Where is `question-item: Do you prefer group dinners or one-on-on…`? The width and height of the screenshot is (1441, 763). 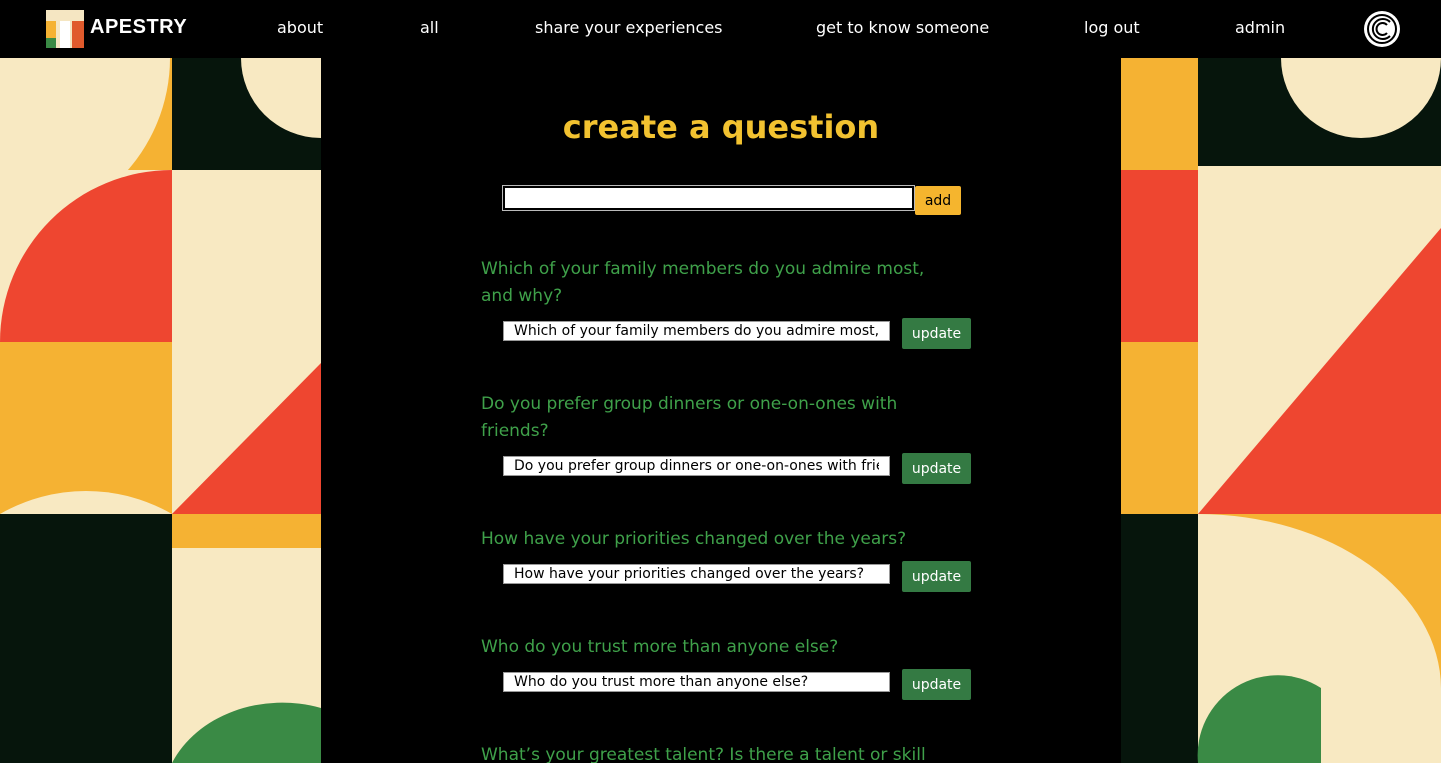 question-item: Do you prefer group dinners or one-on-on… is located at coordinates (731, 451).